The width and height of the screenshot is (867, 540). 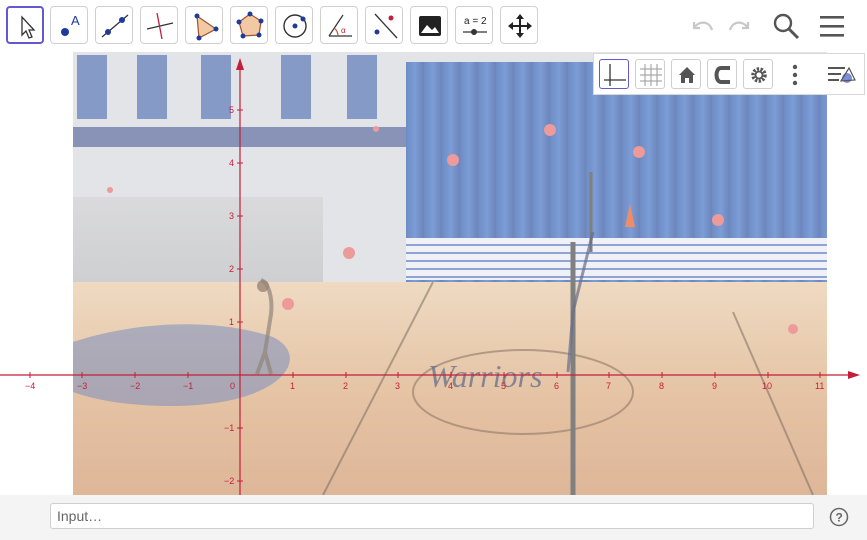 I want to click on style-bar-toggle-icon, so click(x=842, y=74).